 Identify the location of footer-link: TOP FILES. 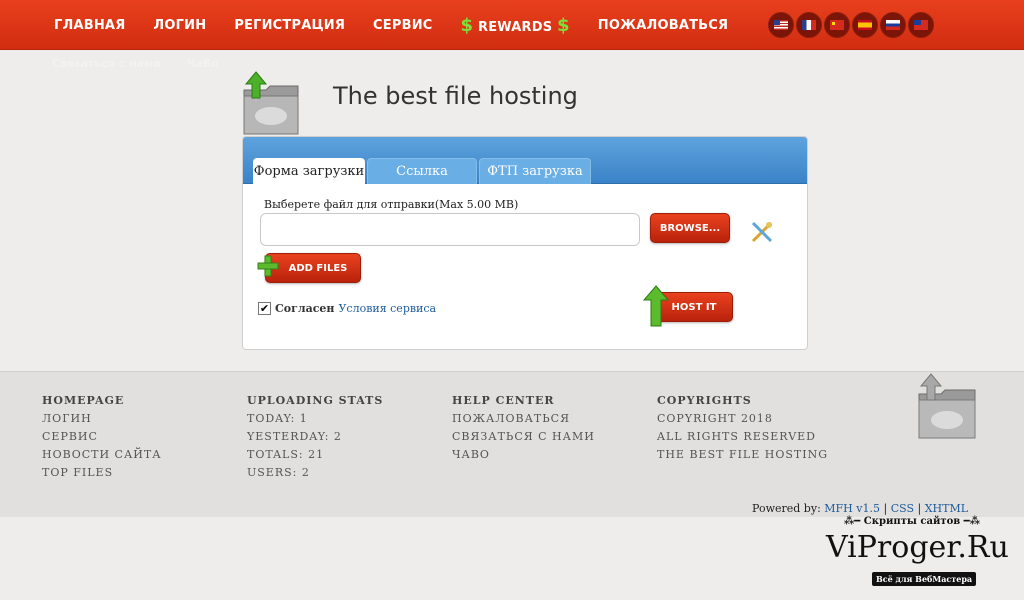
(102, 475).